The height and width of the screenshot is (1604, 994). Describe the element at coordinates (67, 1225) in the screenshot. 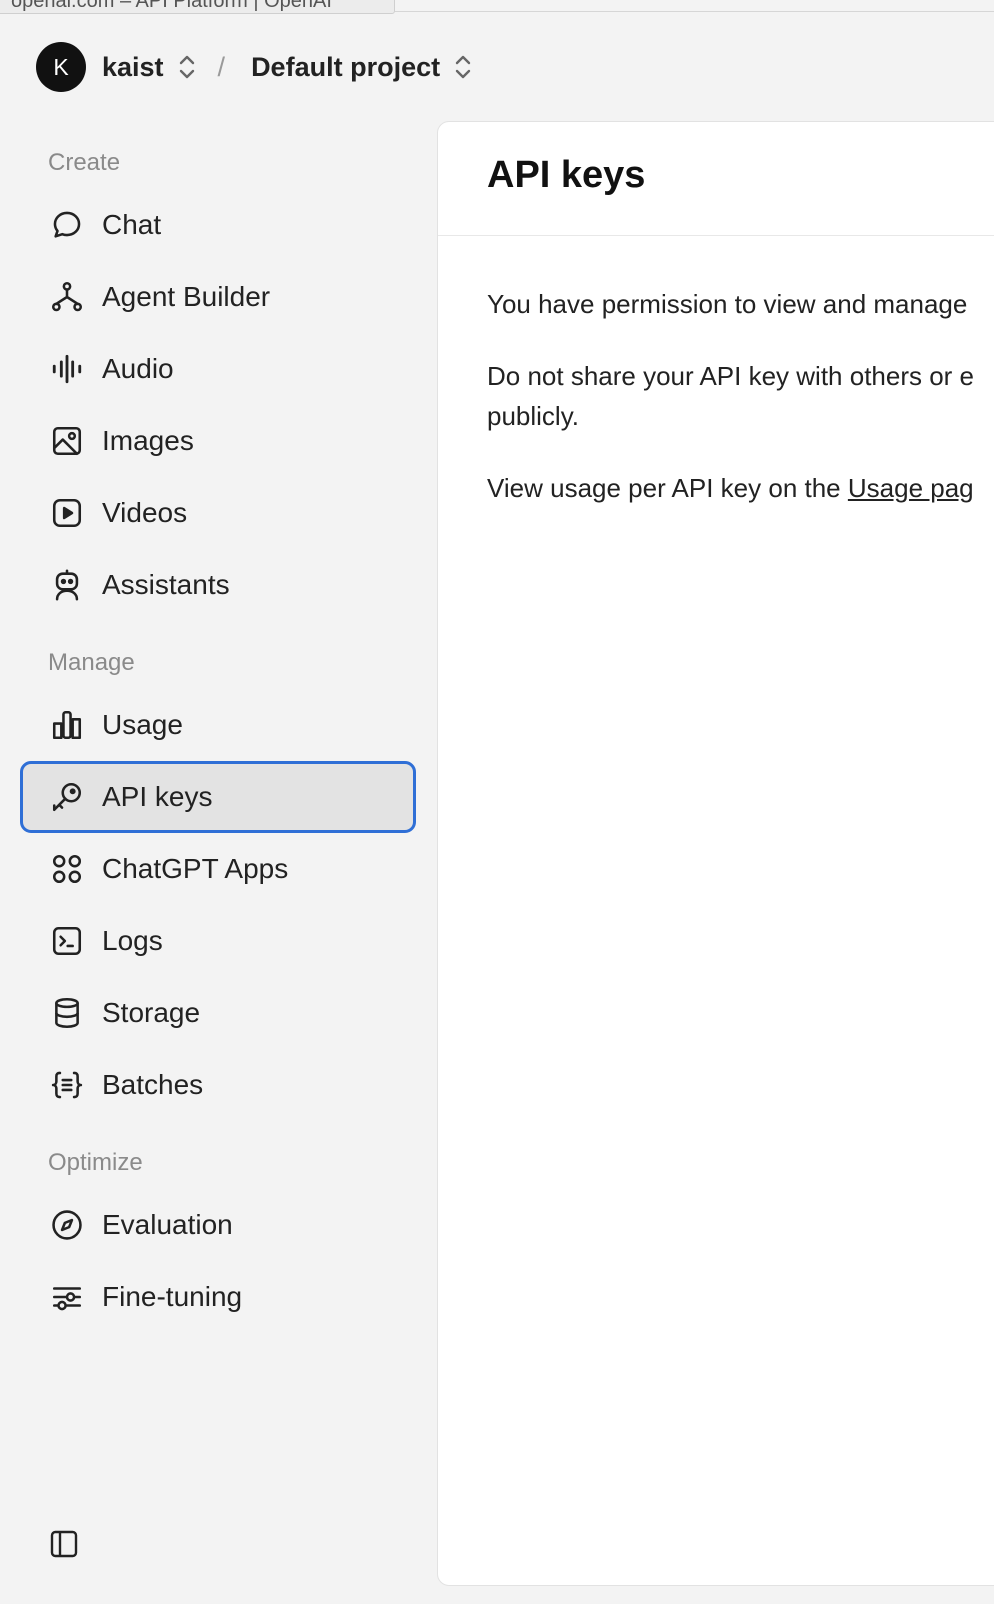

I see `compass-icon` at that location.